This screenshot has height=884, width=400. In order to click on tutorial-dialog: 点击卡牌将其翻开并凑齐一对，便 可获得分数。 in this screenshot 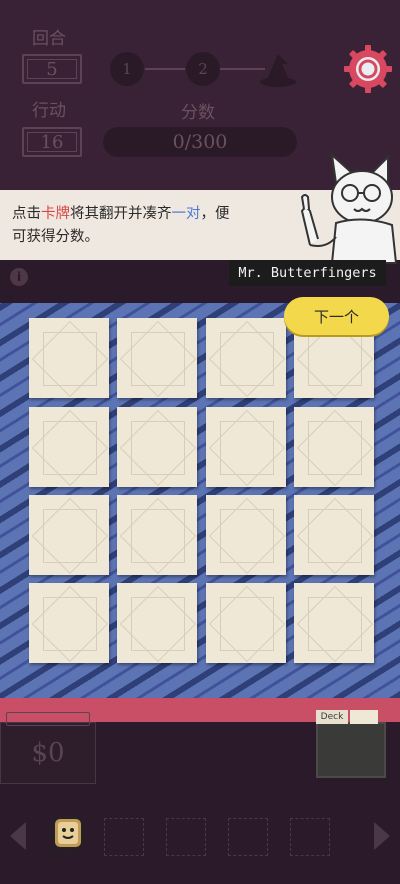, I will do `click(155, 225)`.